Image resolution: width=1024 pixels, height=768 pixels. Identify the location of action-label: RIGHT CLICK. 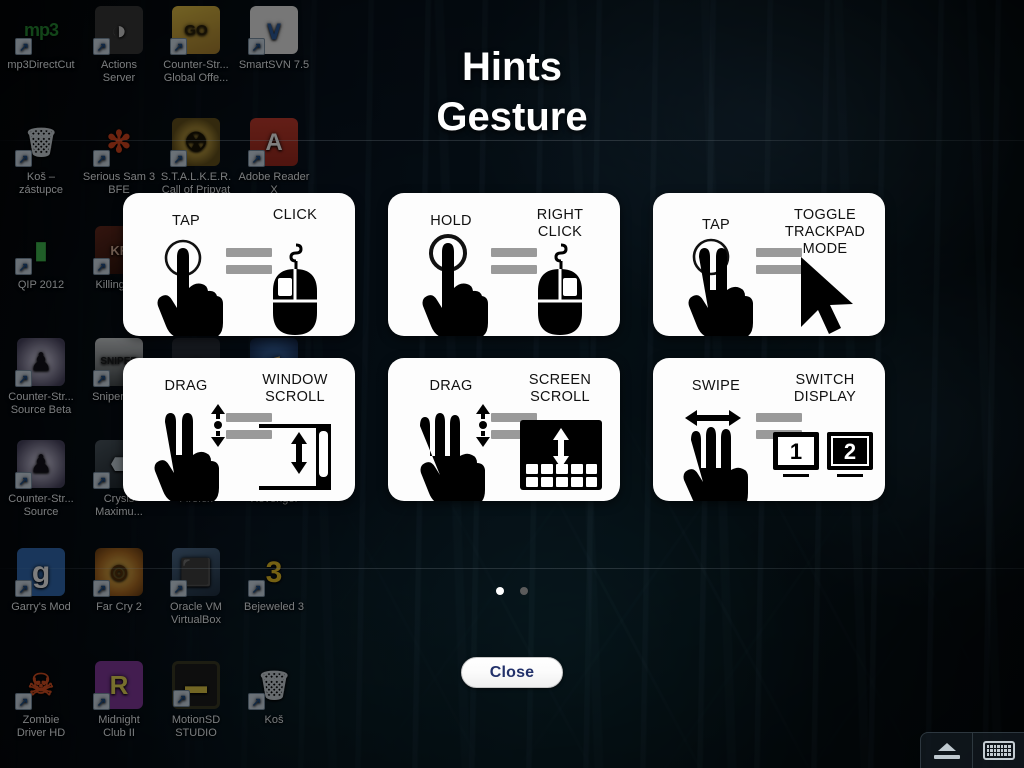
(560, 223).